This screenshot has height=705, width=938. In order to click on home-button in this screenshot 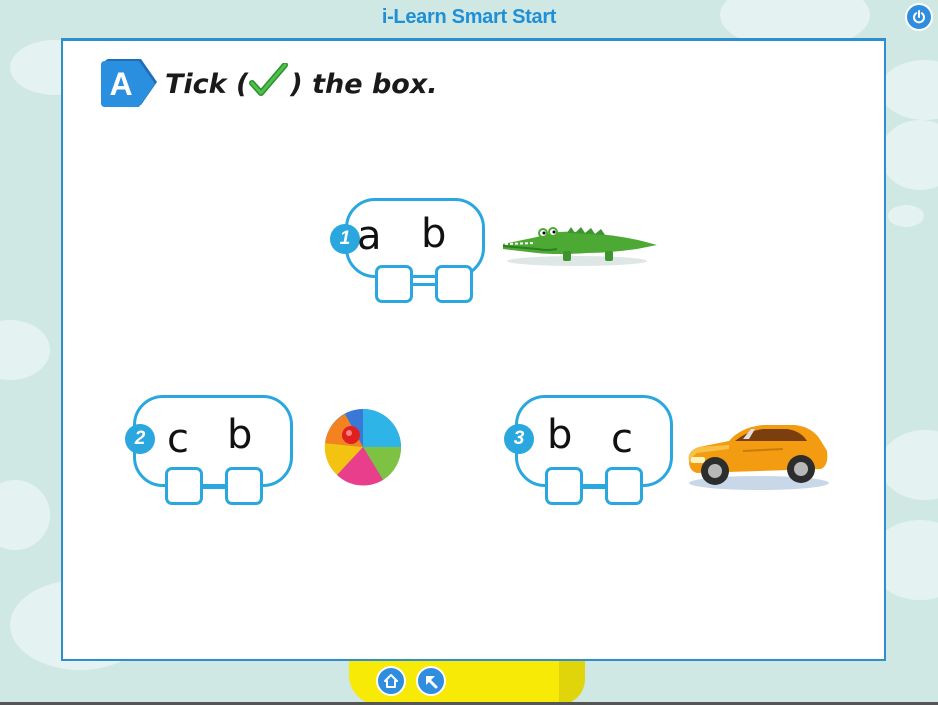, I will do `click(391, 681)`.